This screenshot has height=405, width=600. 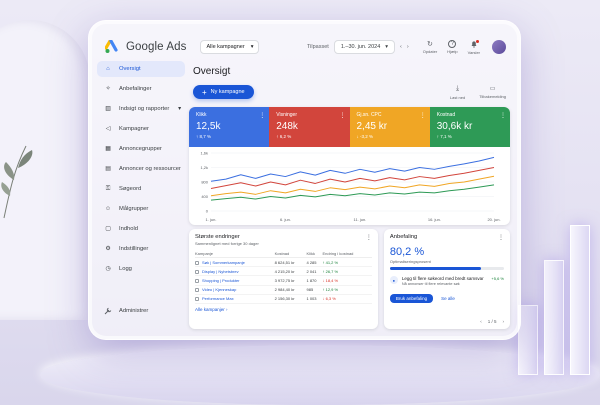 What do you see at coordinates (457, 92) in the screenshot?
I see `download-button: ⤓ Last ned` at bounding box center [457, 92].